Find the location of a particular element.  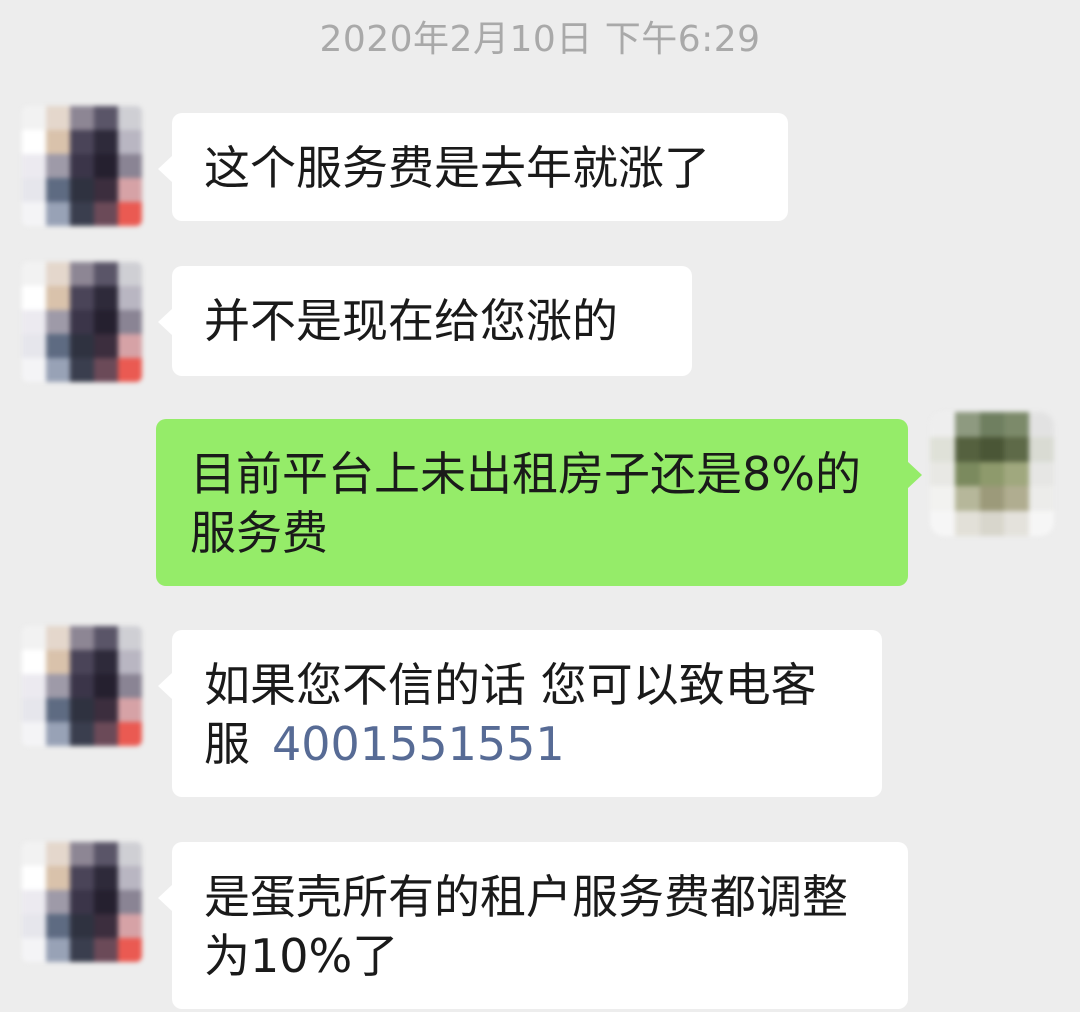

message-text: 目前平台上未出租房子还是8%的 is located at coordinates (525, 474).